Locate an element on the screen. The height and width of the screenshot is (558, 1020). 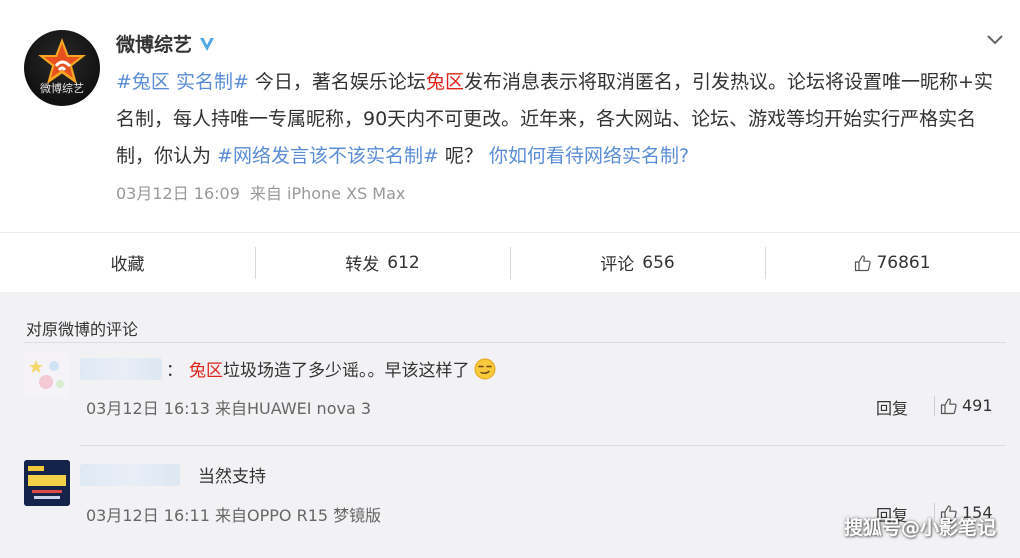
comment-text: ： 兔区垃圾场造了多少谣。。早该这样了 is located at coordinates (331, 370).